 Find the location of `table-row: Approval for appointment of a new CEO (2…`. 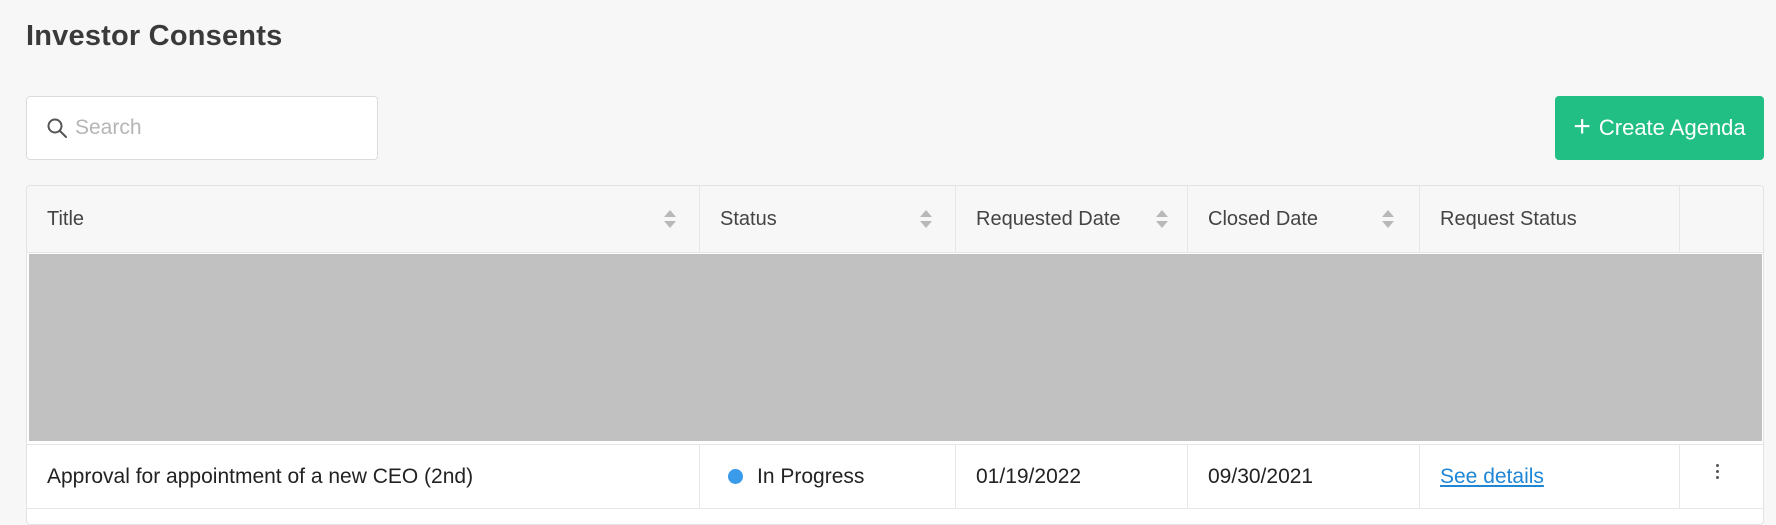

table-row: Approval for appointment of a new CEO (2… is located at coordinates (895, 476).